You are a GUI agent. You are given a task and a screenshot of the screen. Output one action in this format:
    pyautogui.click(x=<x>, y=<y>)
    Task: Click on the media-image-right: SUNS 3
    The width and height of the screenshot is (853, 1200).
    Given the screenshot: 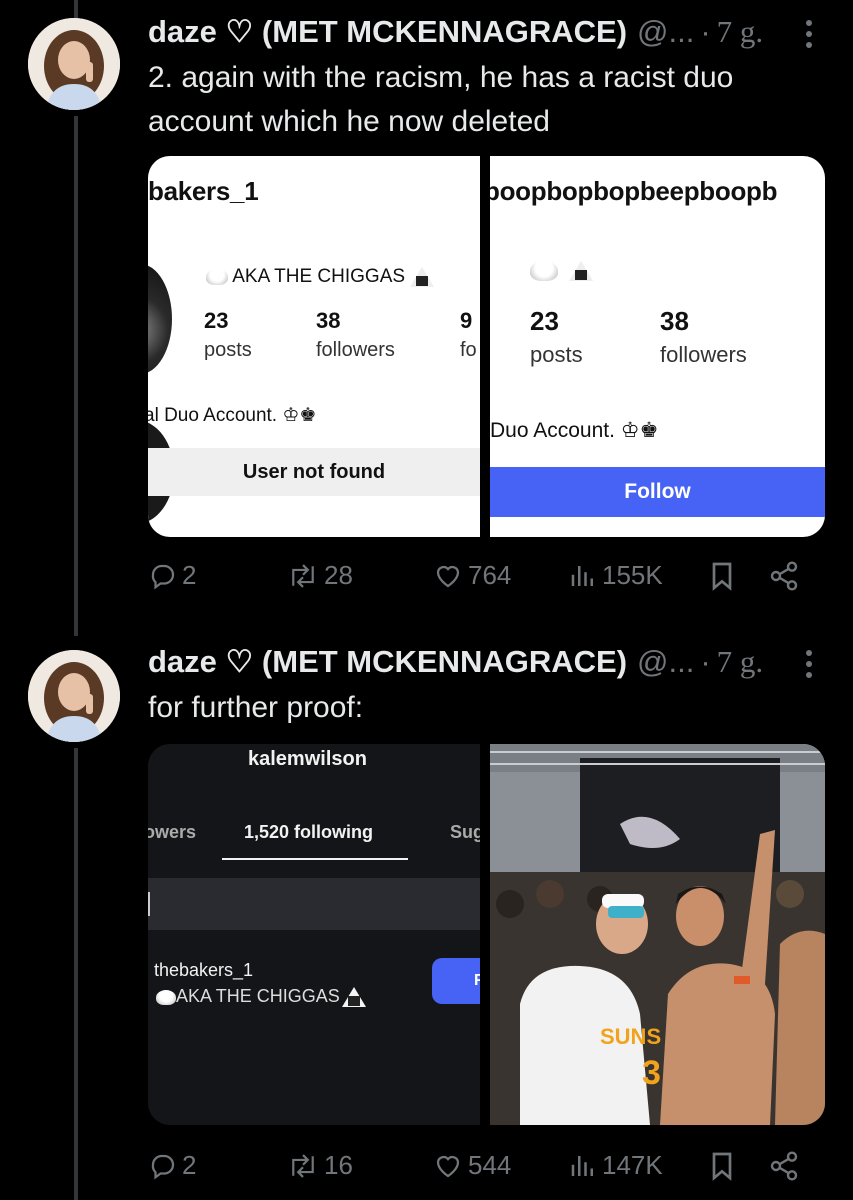 What is the action you would take?
    pyautogui.click(x=657, y=934)
    